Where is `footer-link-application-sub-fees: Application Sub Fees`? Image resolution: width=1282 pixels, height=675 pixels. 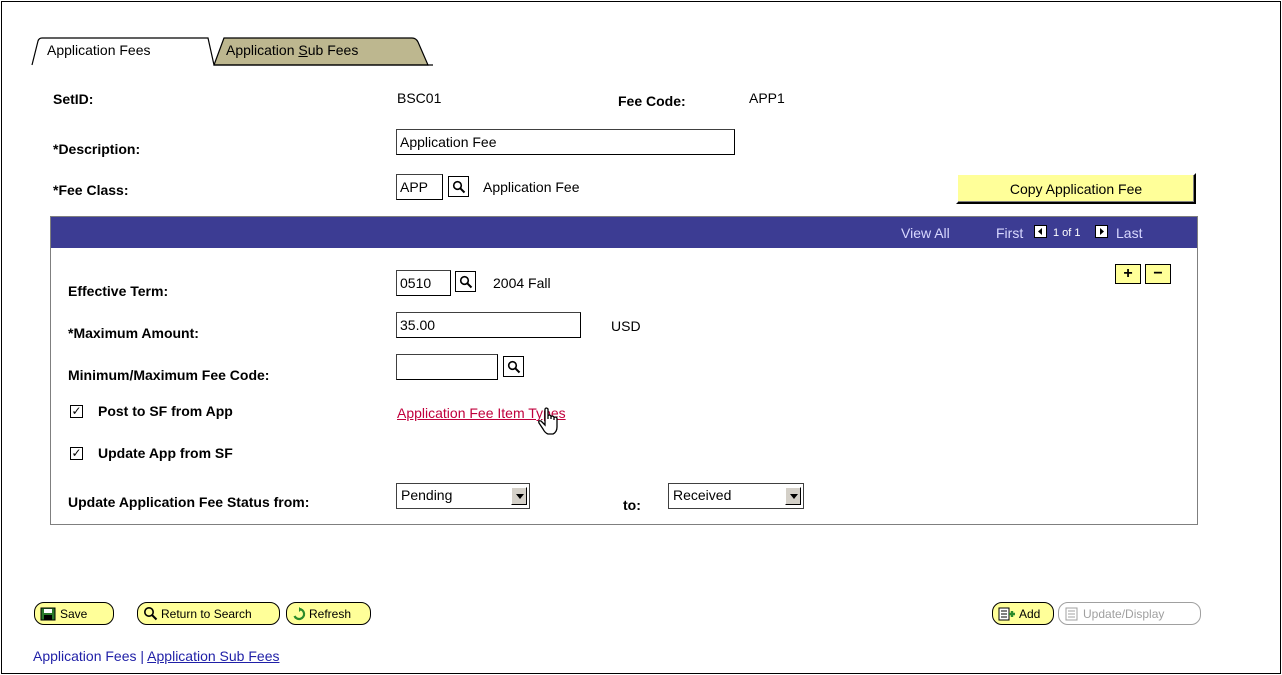
footer-link-application-sub-fees: Application Sub Fees is located at coordinates (213, 656).